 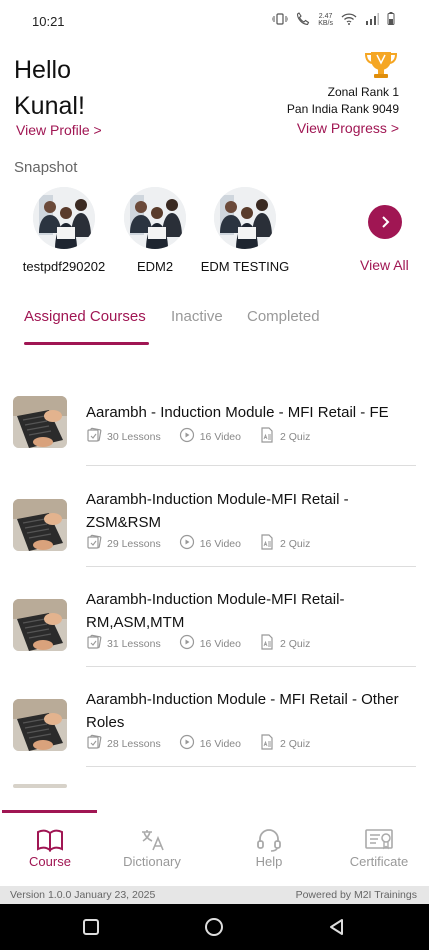 What do you see at coordinates (269, 861) in the screenshot?
I see `nav-help-label: Help` at bounding box center [269, 861].